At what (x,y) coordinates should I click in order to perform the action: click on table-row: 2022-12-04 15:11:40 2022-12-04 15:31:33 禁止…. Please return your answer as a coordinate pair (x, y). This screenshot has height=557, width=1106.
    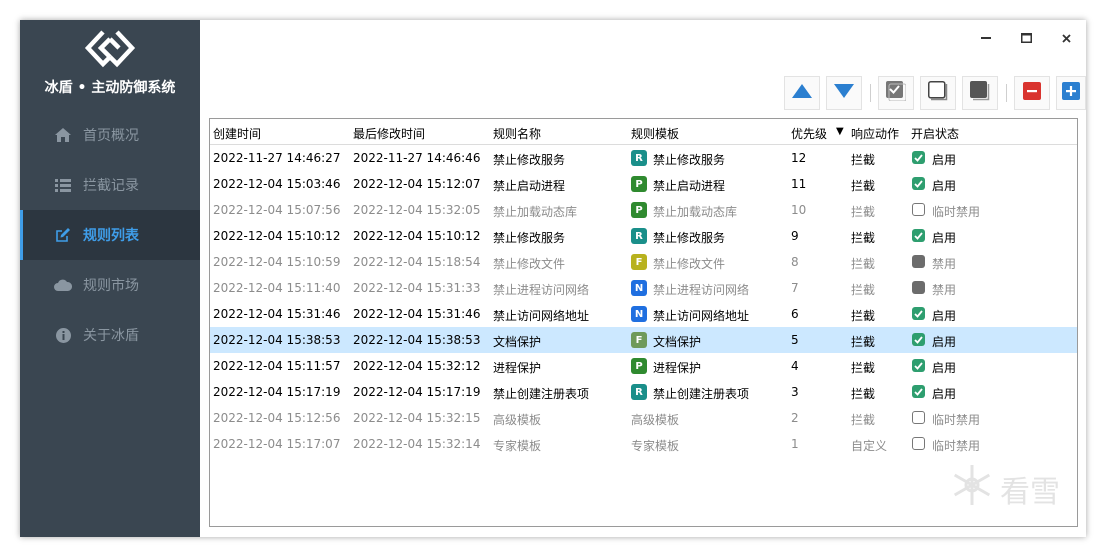
    Looking at the image, I should click on (643, 288).